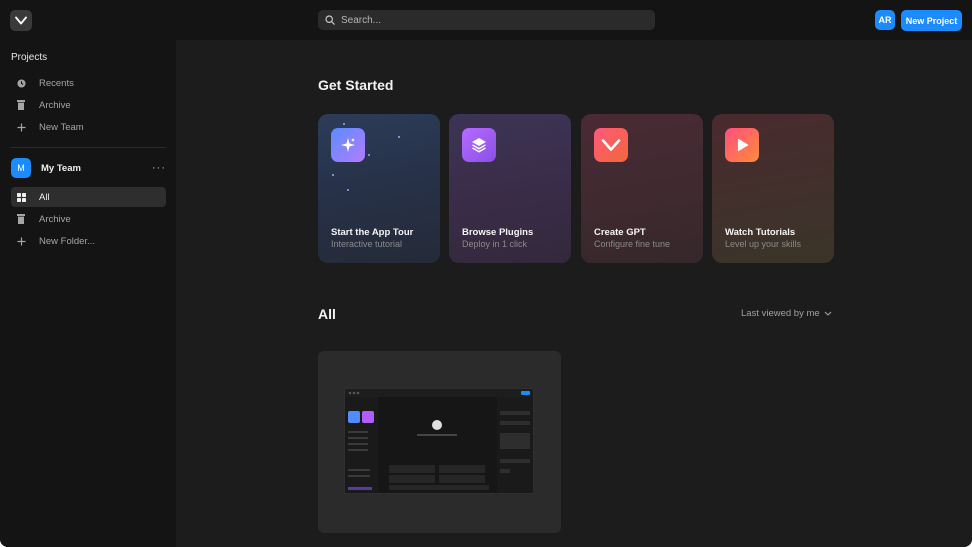  I want to click on sidebar-item-recents: Recents, so click(88, 83).